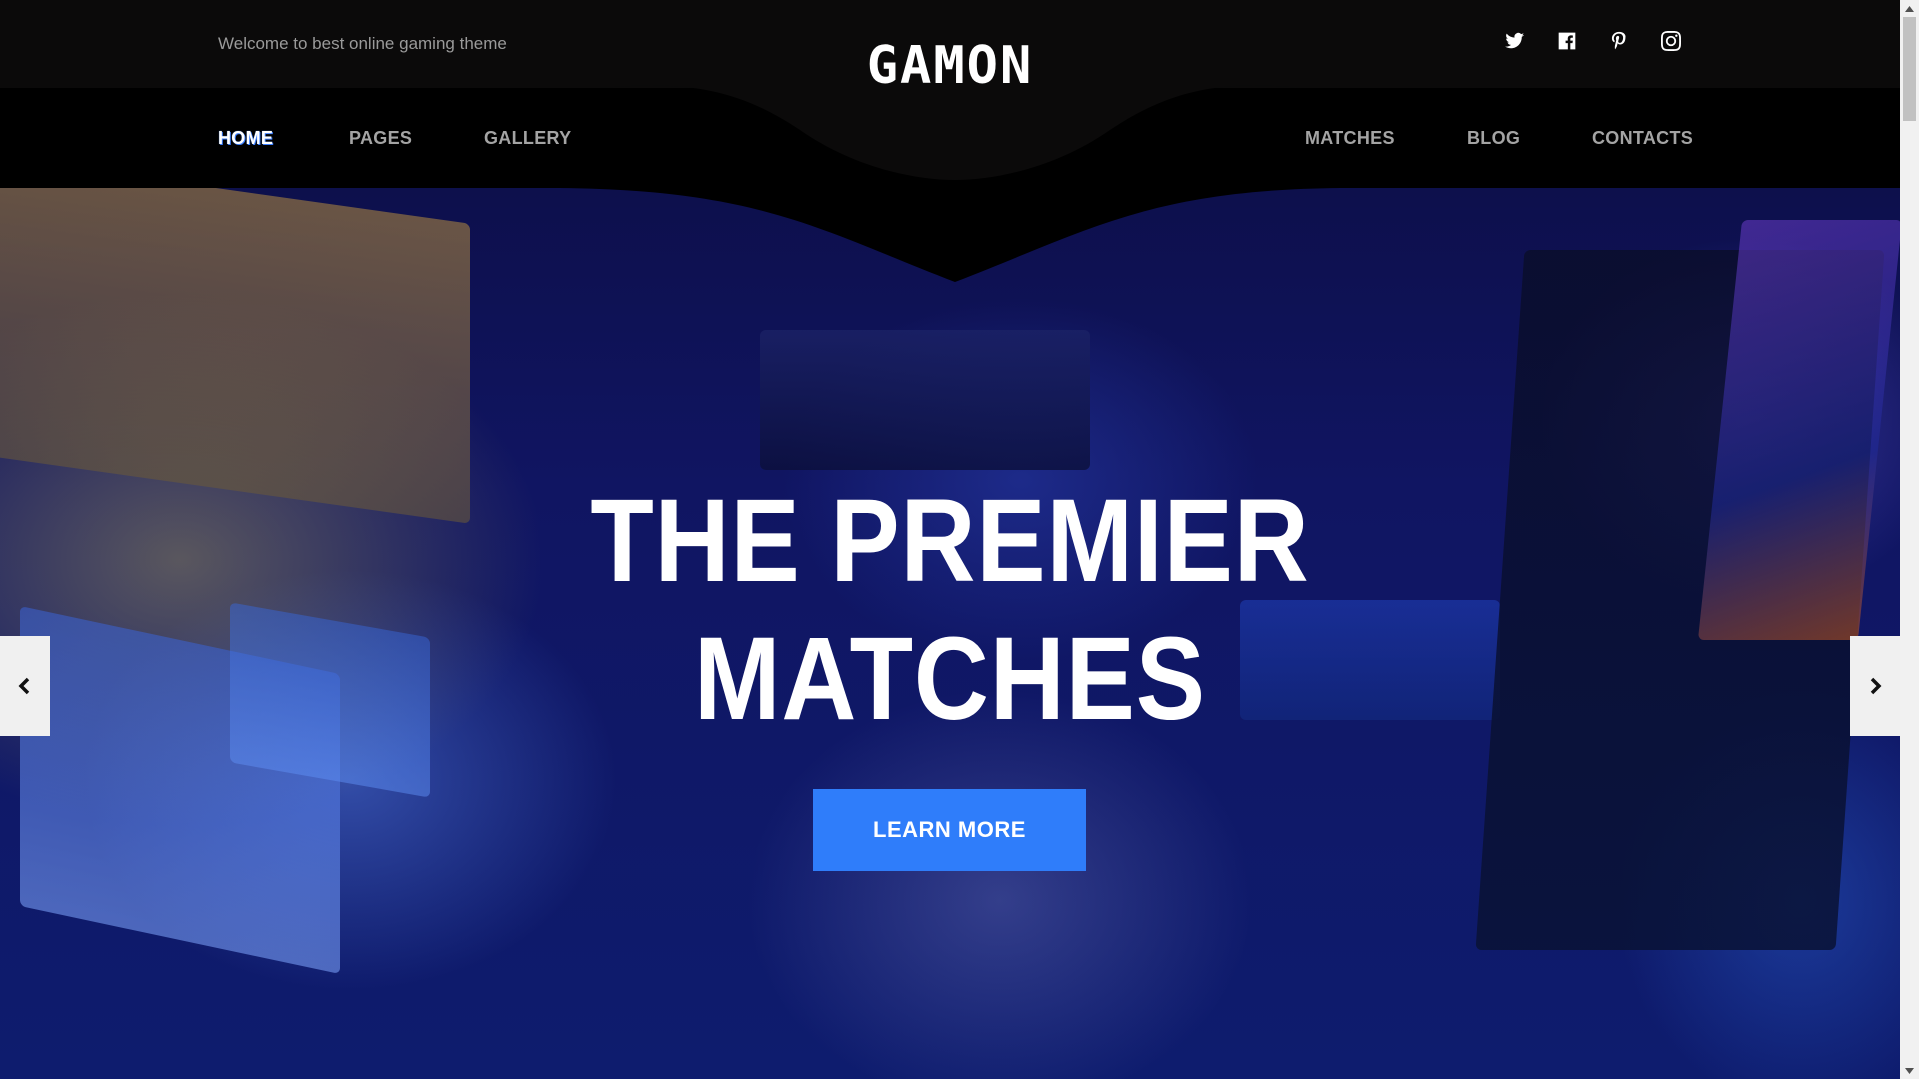  I want to click on scroll-up-arrow-icon, so click(1909, 8).